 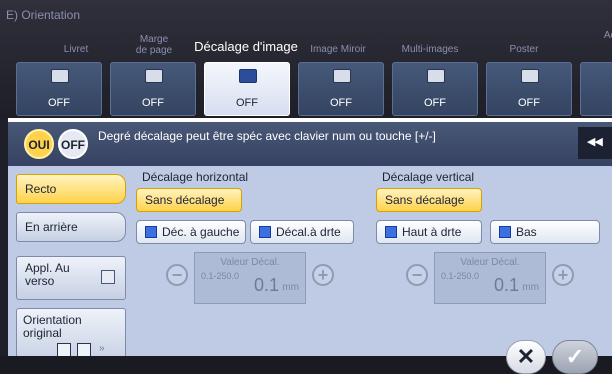 I want to click on shift-top-button: Haut à drte, so click(x=429, y=232).